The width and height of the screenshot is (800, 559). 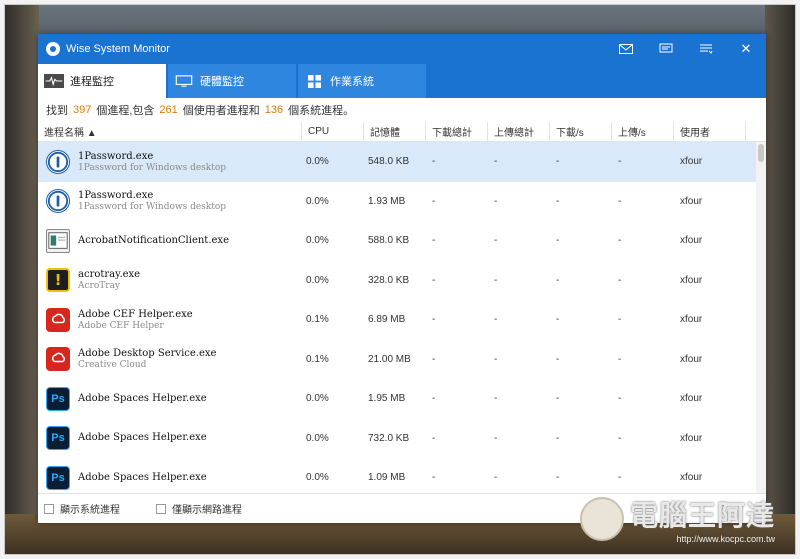 I want to click on system-process-count: 136, so click(x=274, y=110).